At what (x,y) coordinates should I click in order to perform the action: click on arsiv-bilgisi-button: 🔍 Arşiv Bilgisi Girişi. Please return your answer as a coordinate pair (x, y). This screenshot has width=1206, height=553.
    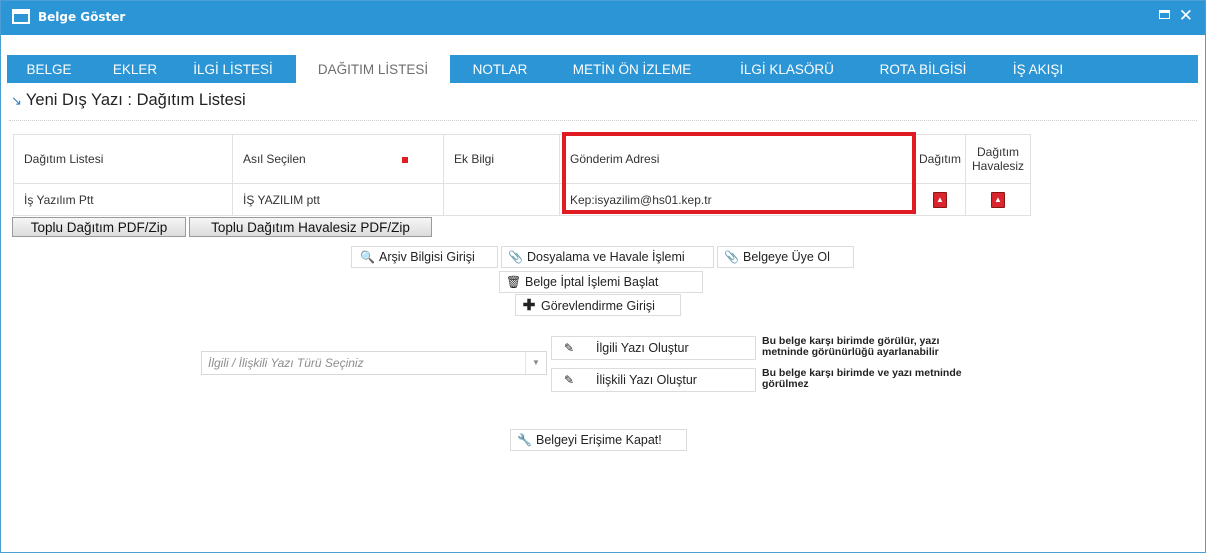
    Looking at the image, I should click on (424, 257).